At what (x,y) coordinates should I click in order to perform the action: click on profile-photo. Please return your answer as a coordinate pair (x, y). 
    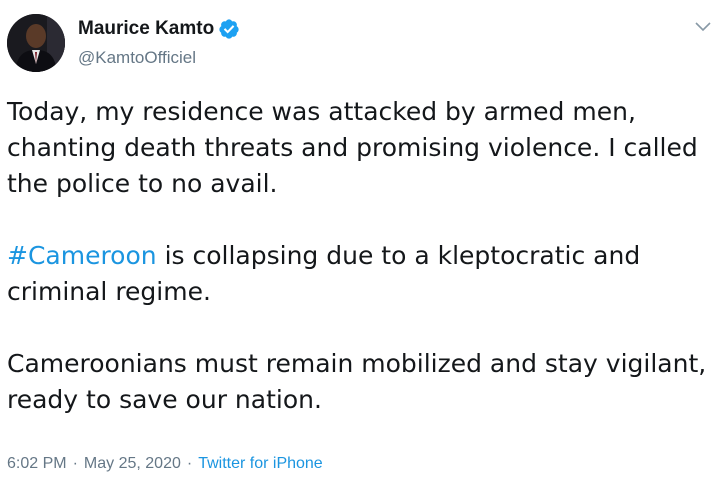
    Looking at the image, I should click on (36, 43).